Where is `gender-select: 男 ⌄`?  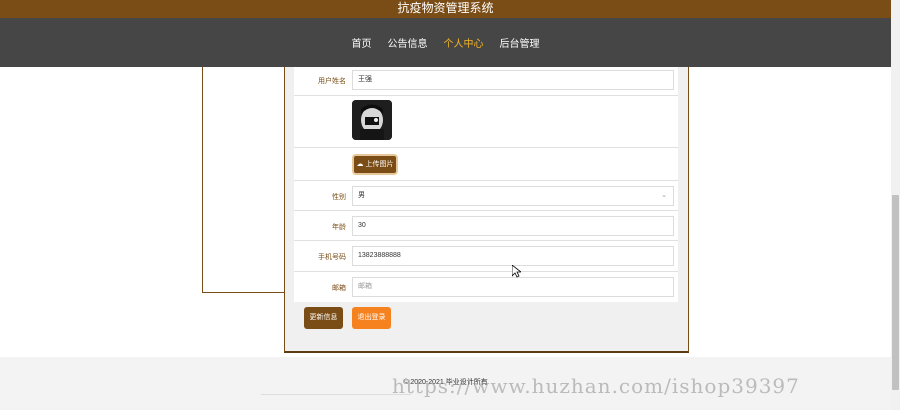 gender-select: 男 ⌄ is located at coordinates (513, 196).